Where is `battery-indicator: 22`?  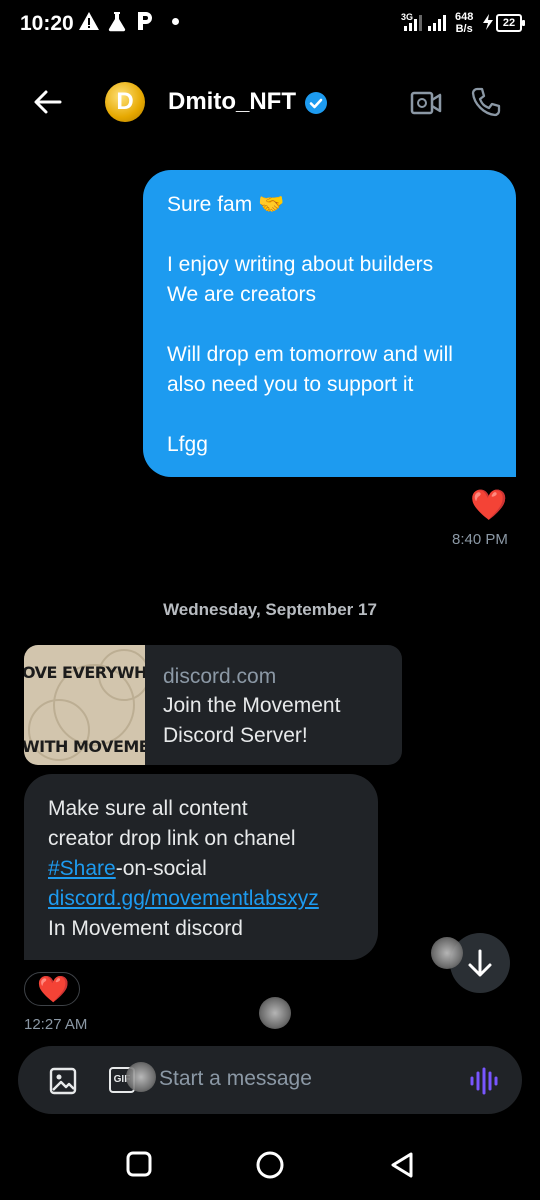 battery-indicator: 22 is located at coordinates (510, 23).